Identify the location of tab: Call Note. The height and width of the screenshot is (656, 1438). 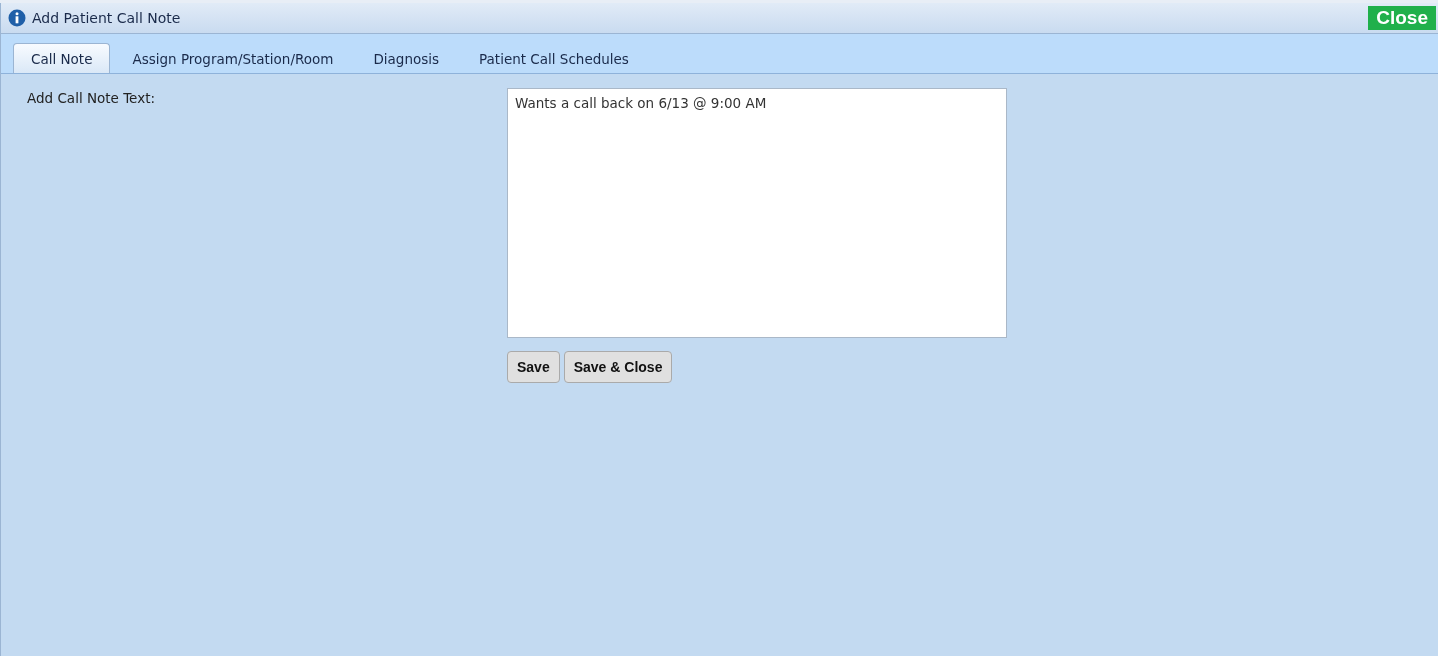
(62, 58).